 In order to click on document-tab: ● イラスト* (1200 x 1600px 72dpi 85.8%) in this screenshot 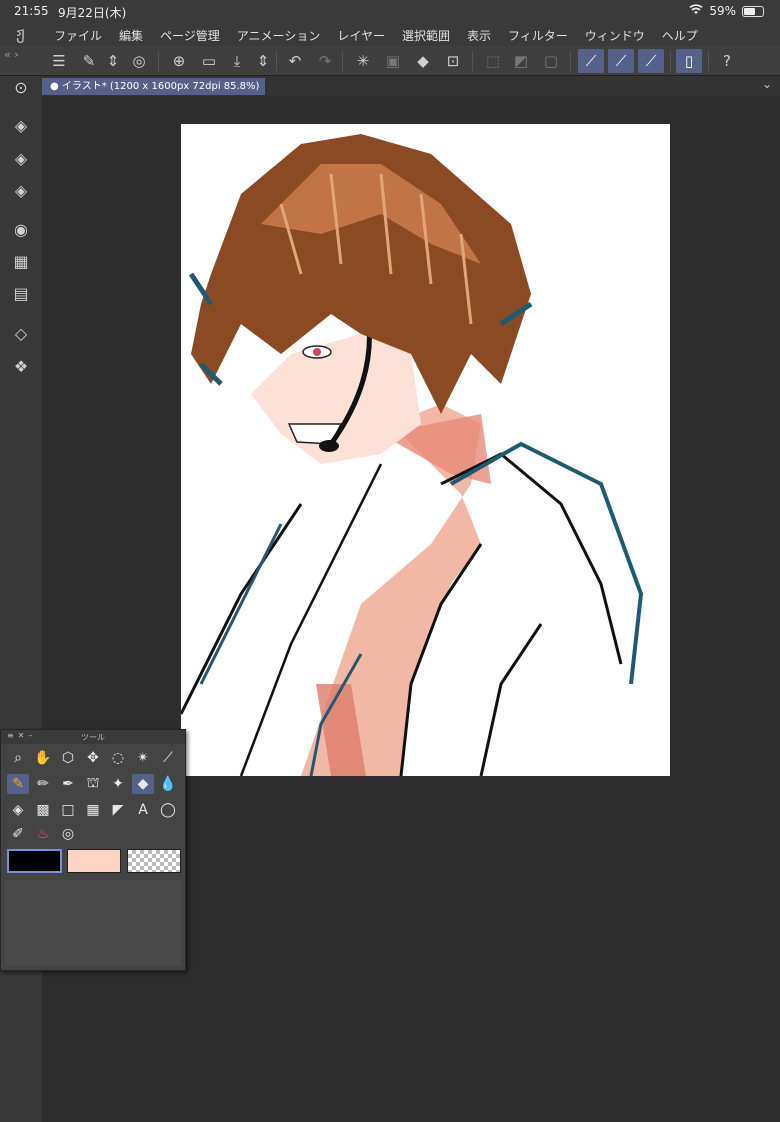, I will do `click(154, 86)`.